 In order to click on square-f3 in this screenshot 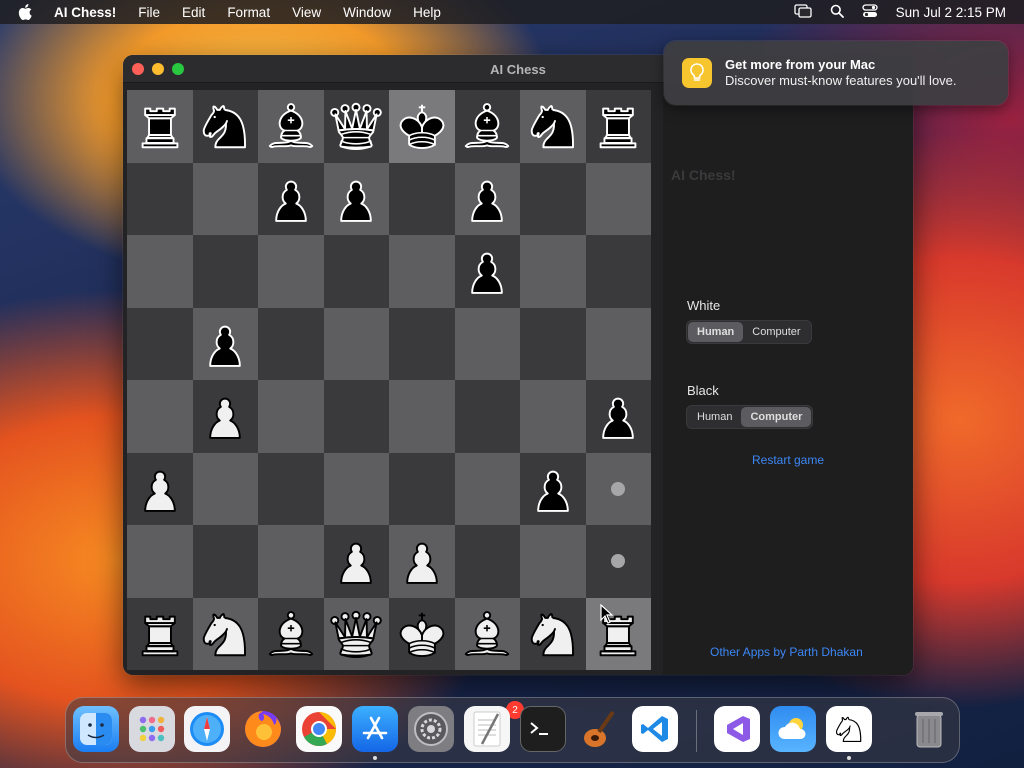, I will do `click(487, 488)`.